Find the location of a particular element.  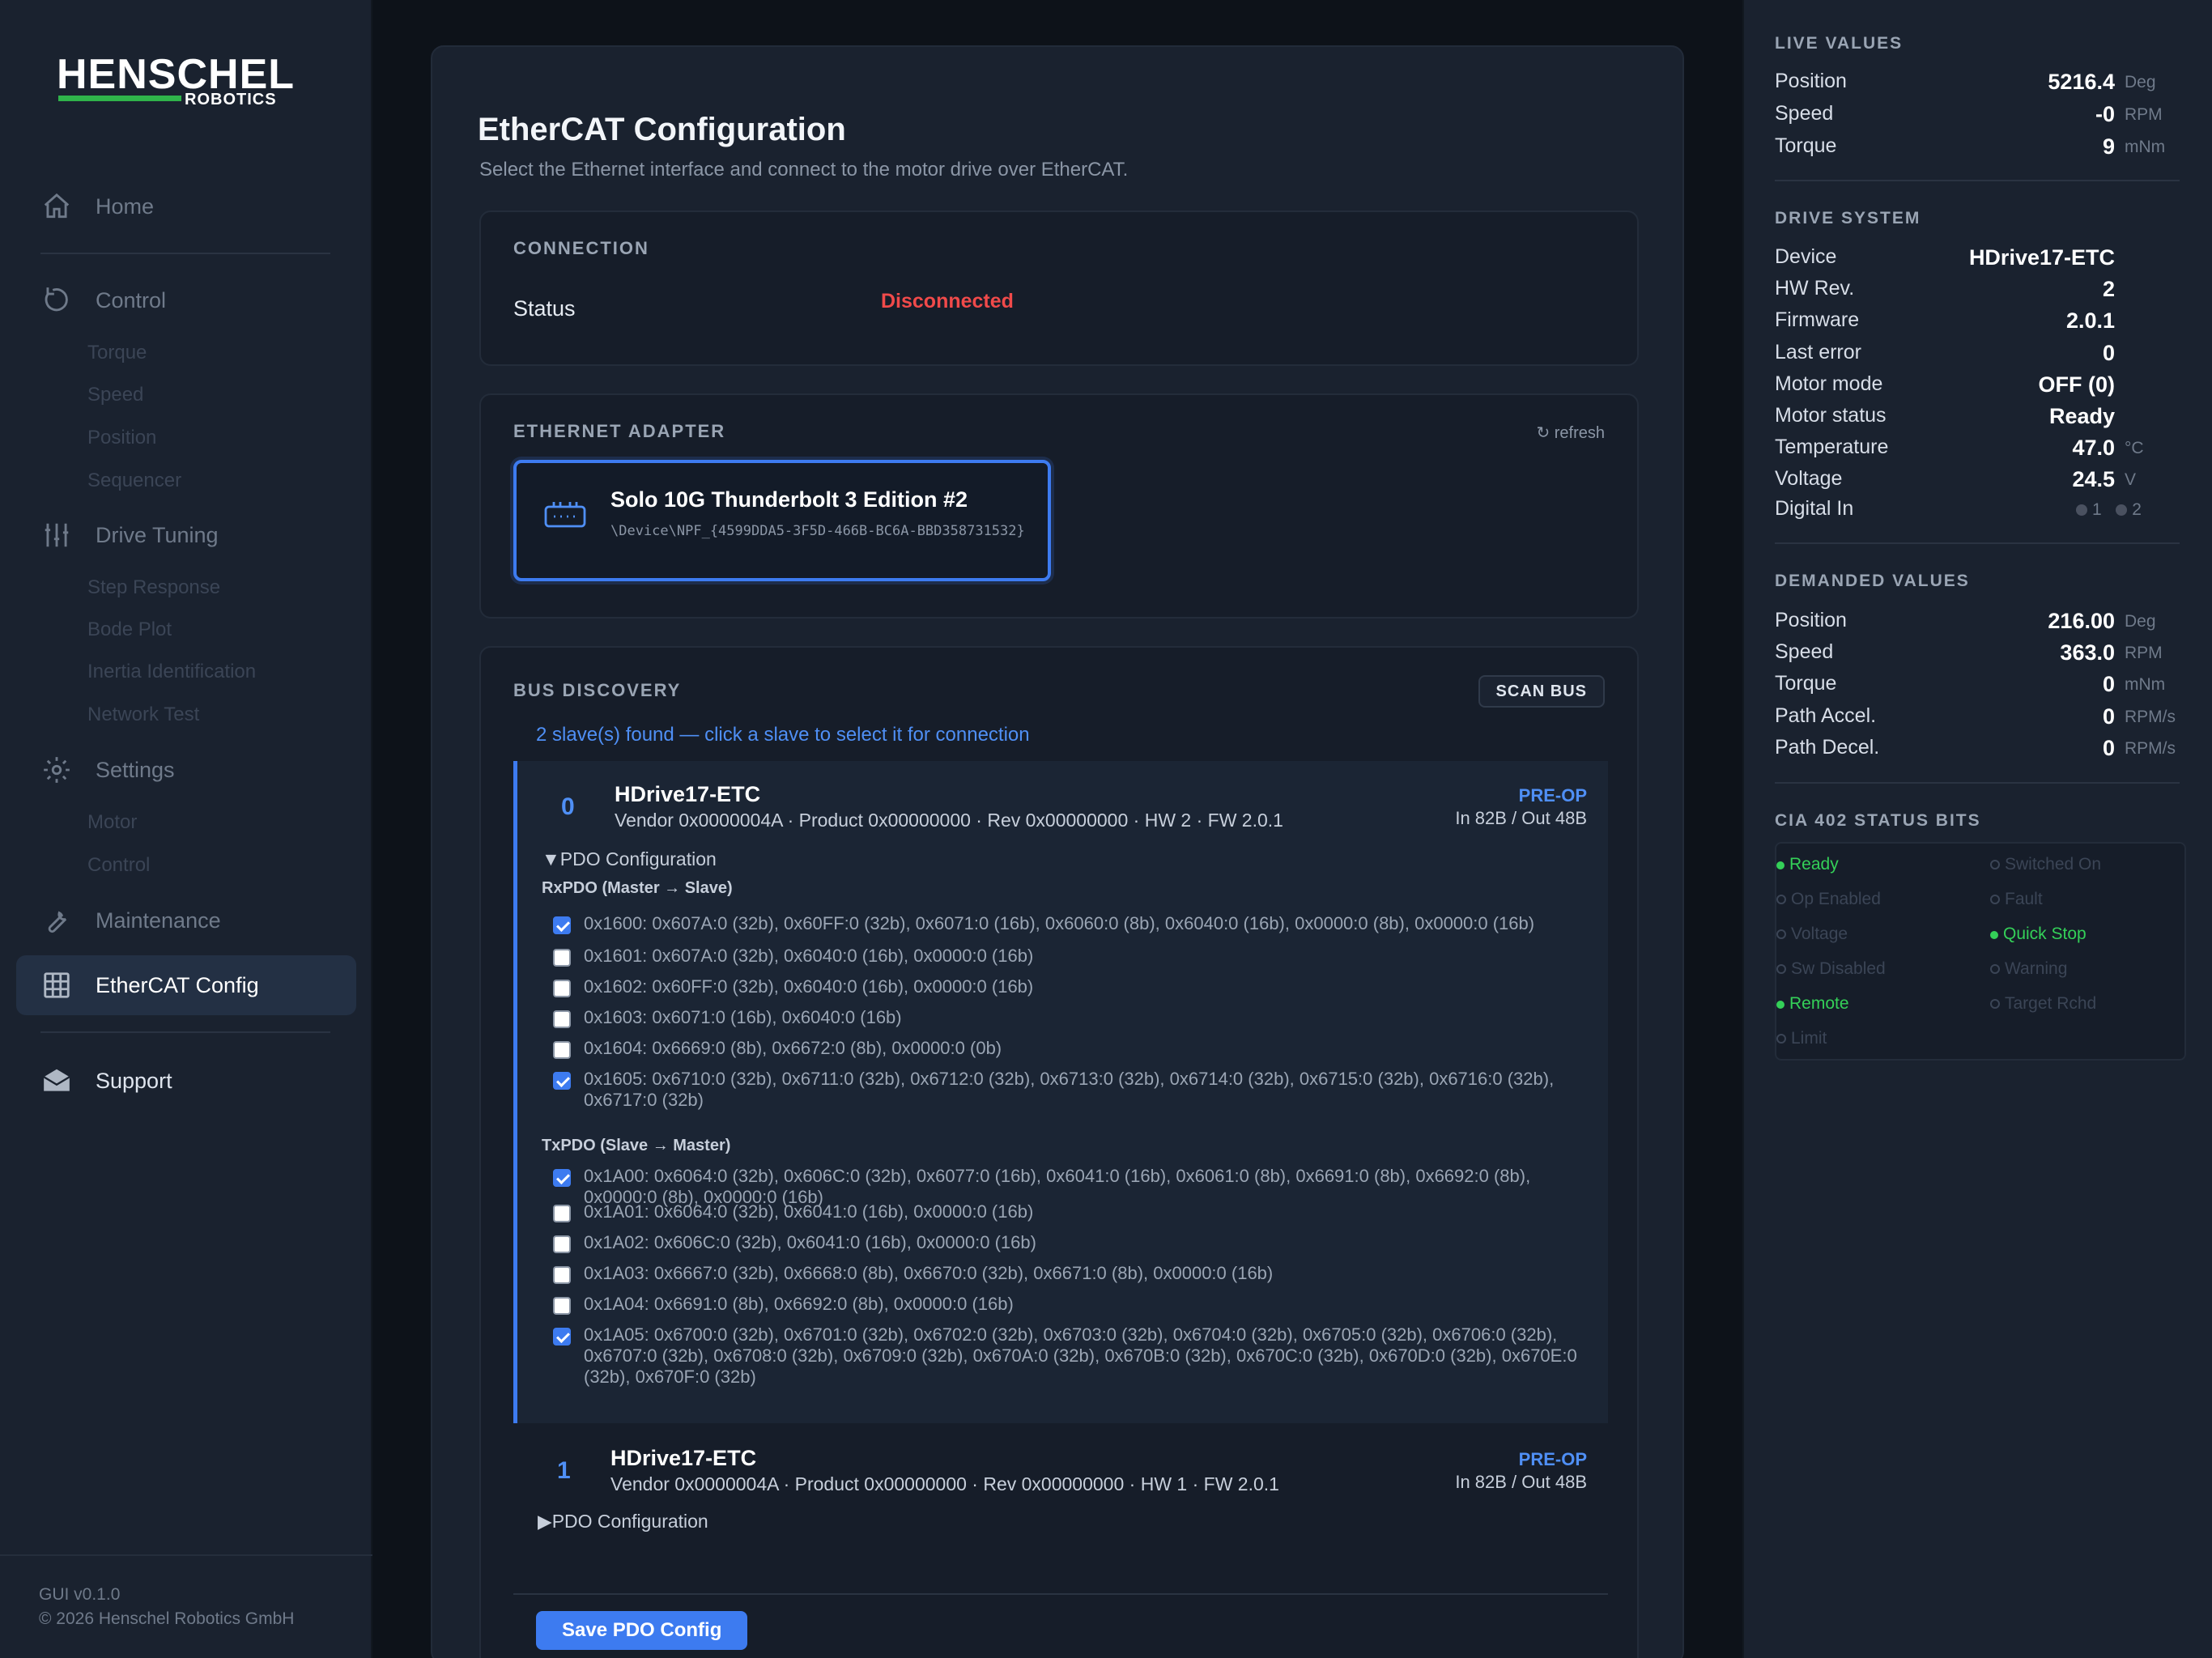

pdo-config-toggle: ▼PDO Configuration is located at coordinates (630, 859).